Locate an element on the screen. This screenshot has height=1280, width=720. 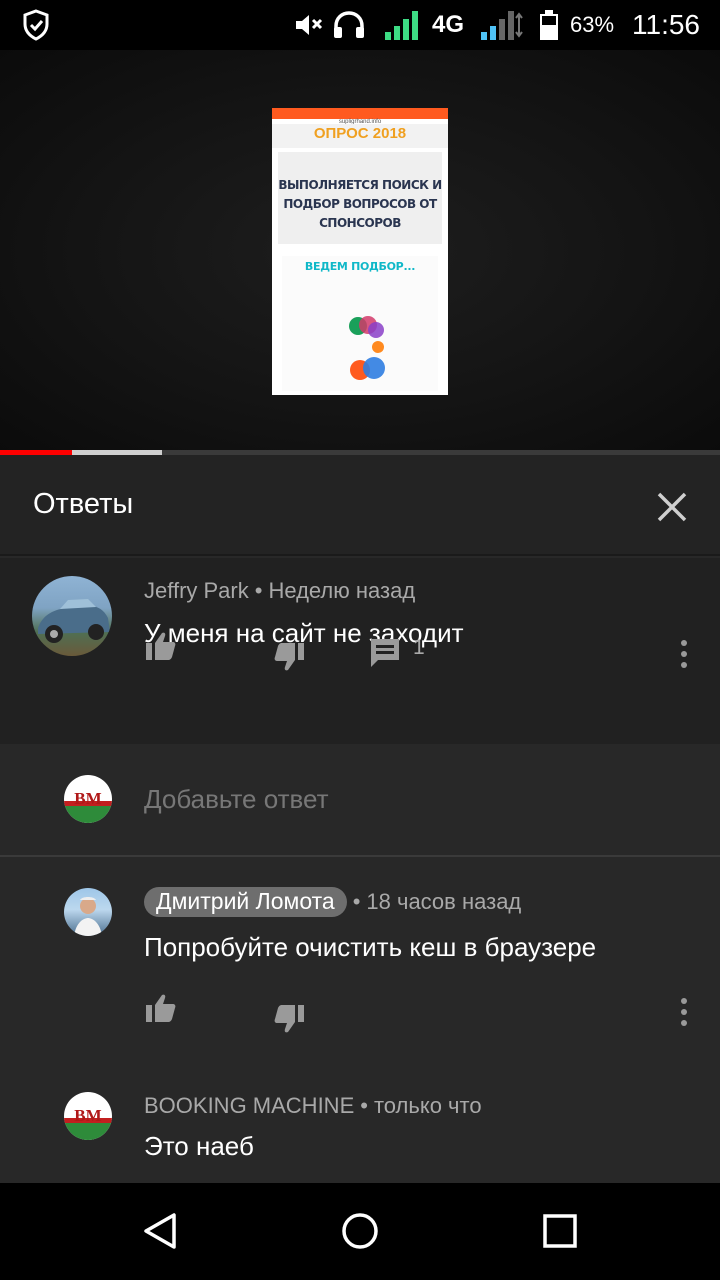
mute-icon is located at coordinates (309, 25).